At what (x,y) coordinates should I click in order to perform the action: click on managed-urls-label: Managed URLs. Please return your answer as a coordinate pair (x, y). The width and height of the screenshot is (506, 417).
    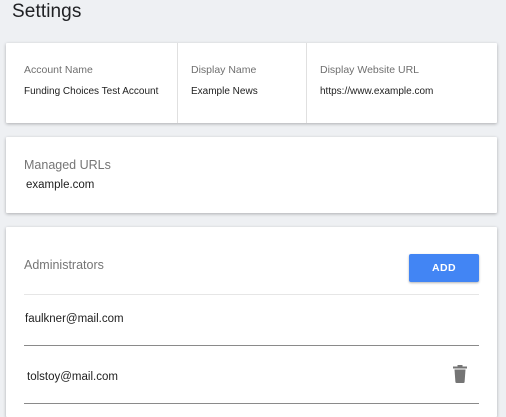
    Looking at the image, I should click on (67, 165).